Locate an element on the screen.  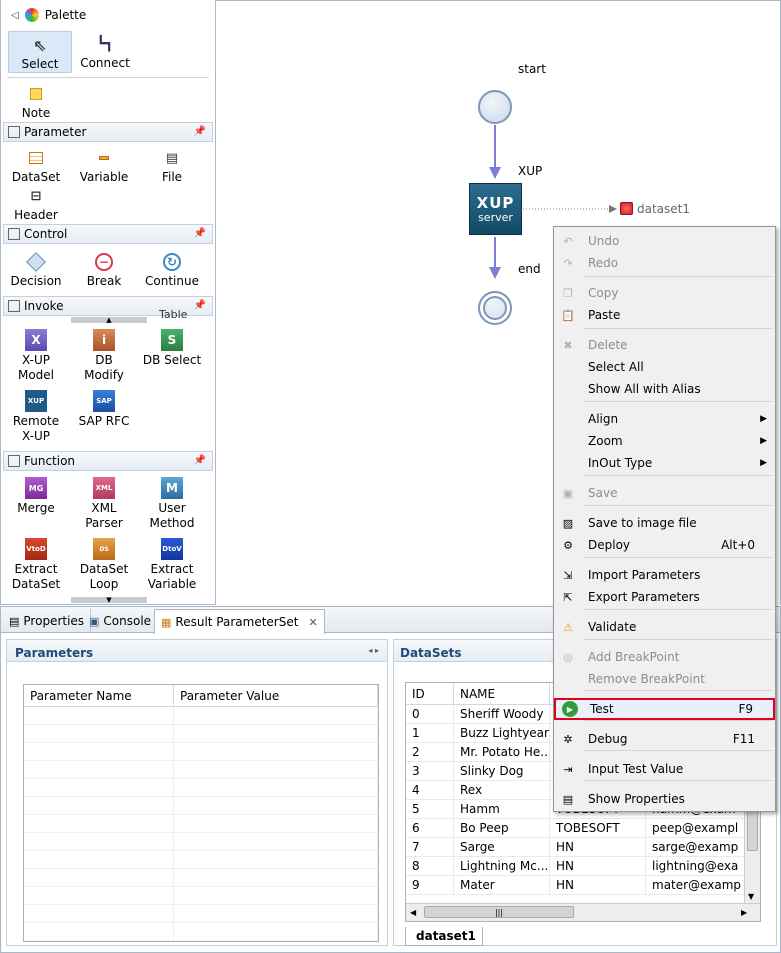
extract-variable-tool: DtoV Extract Variable is located at coordinates (172, 565).